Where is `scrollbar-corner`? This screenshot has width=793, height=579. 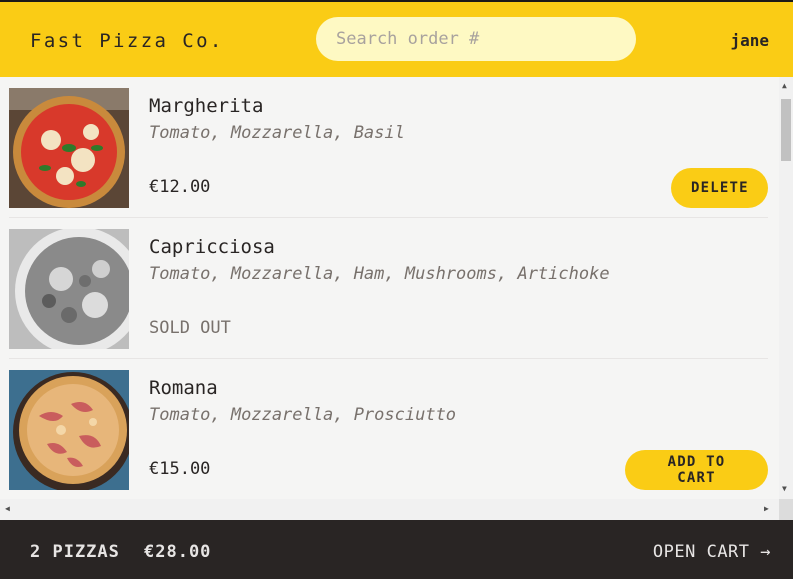 scrollbar-corner is located at coordinates (786, 509).